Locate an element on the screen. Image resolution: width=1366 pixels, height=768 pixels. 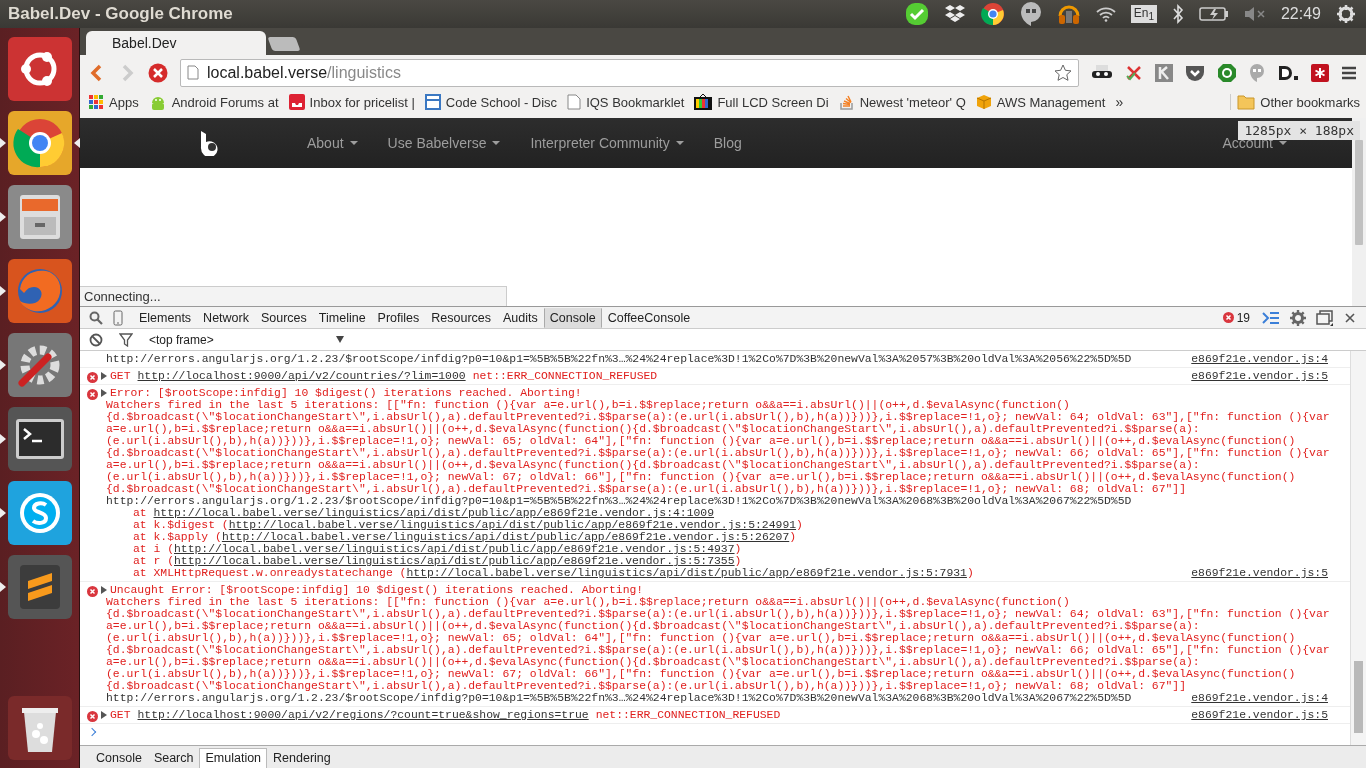
devtools-tab: CoffeeConsole is located at coordinates (649, 317).